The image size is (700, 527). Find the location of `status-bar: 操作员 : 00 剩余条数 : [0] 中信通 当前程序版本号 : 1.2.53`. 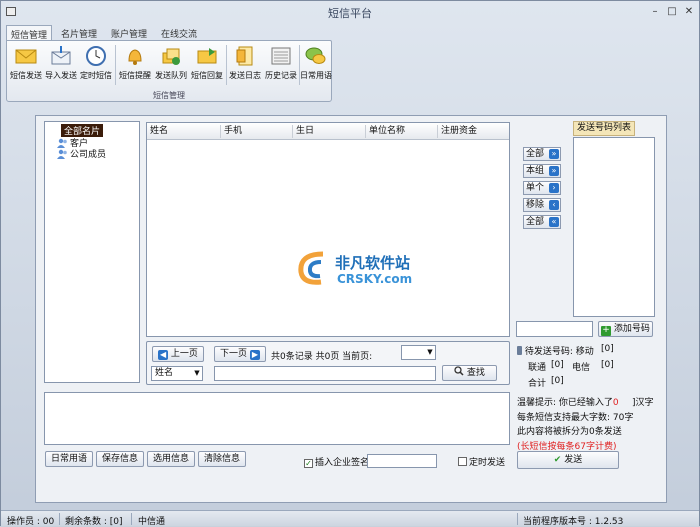

status-bar: 操作员 : 00 剩余条数 : [0] 中信通 当前程序版本号 : 1.2.53 is located at coordinates (350, 518).